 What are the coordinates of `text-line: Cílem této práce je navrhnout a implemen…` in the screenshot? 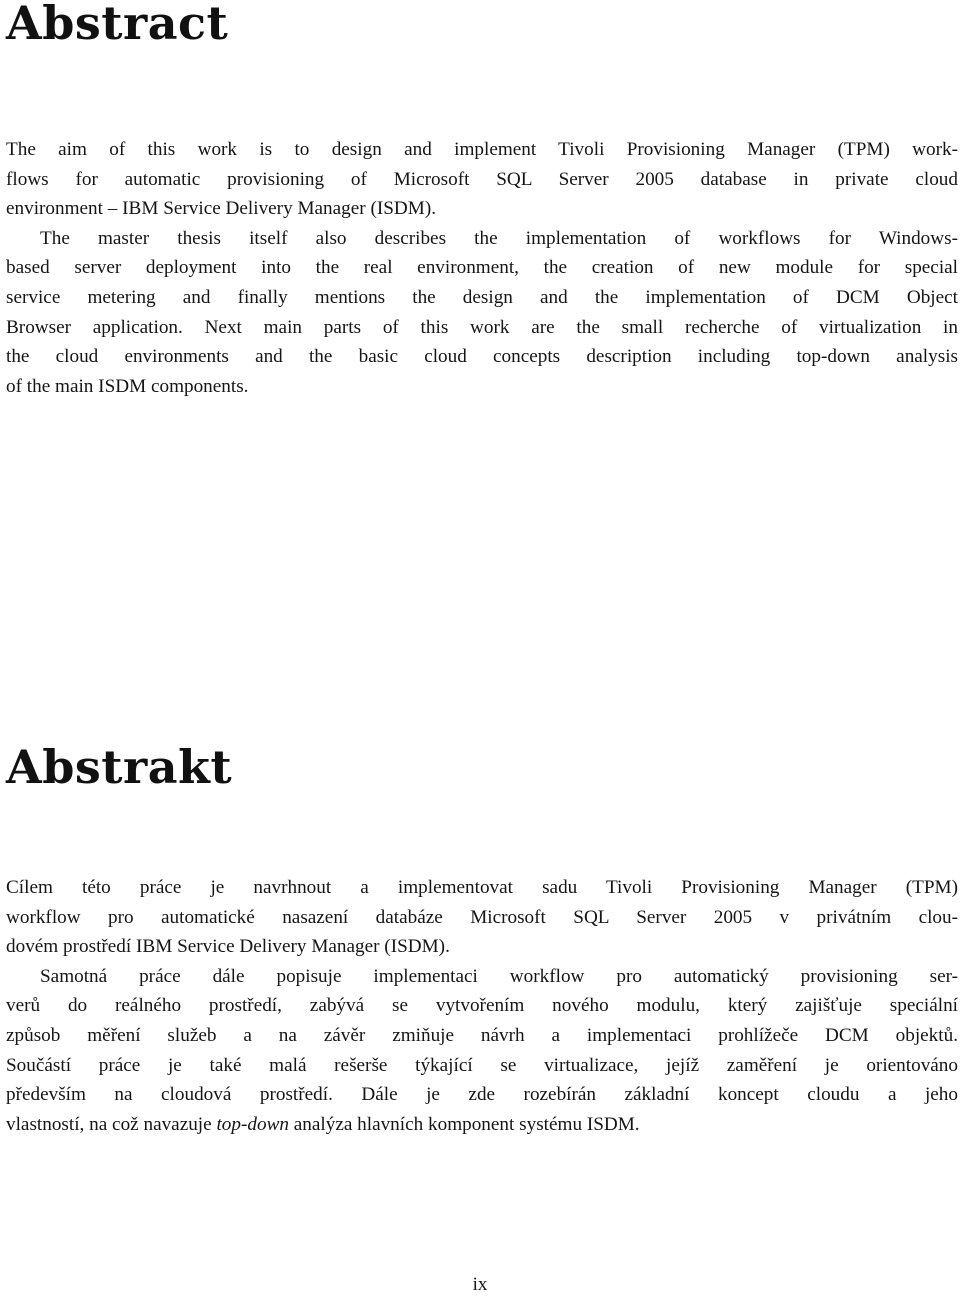 It's located at (482, 887).